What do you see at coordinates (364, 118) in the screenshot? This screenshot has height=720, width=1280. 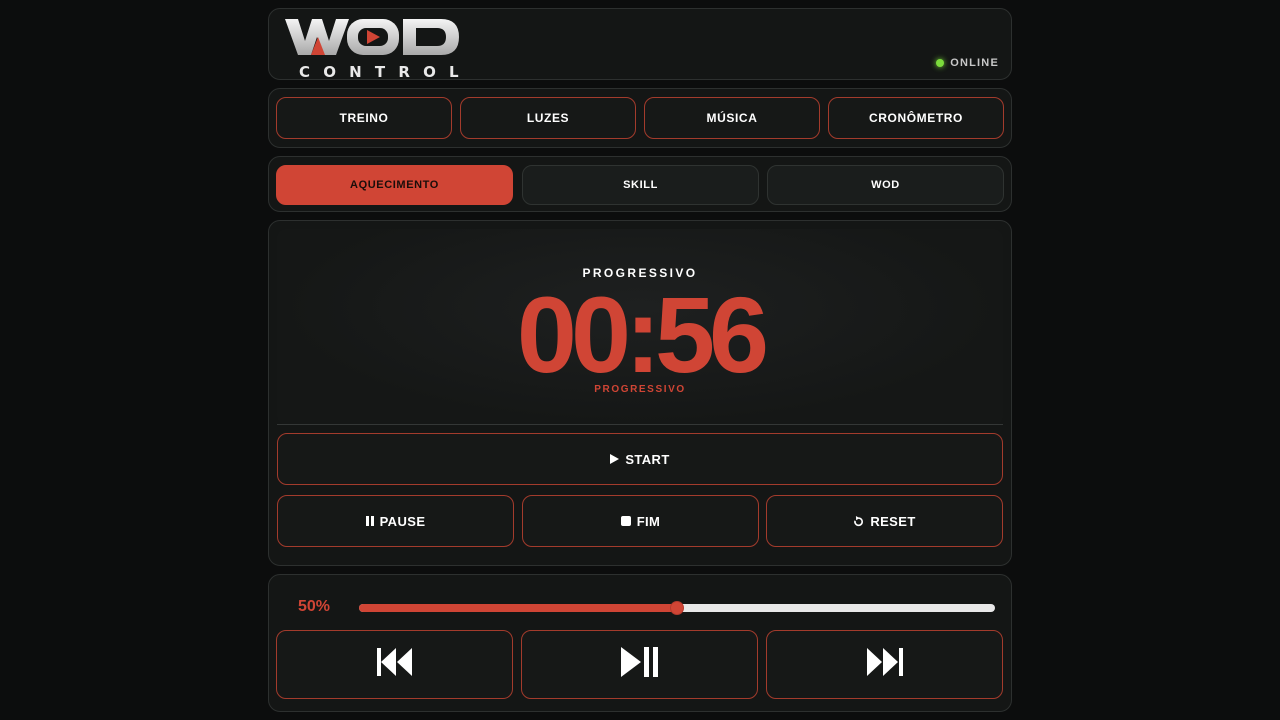 I see `nav-treino-button: TREINO` at bounding box center [364, 118].